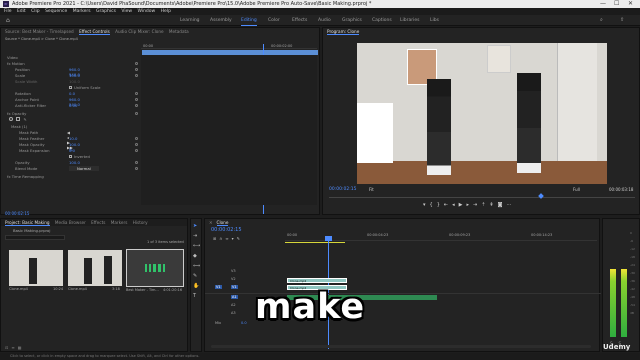 This screenshot has width=640, height=360. I want to click on tab-project: Project: Basic Making, so click(27, 223).